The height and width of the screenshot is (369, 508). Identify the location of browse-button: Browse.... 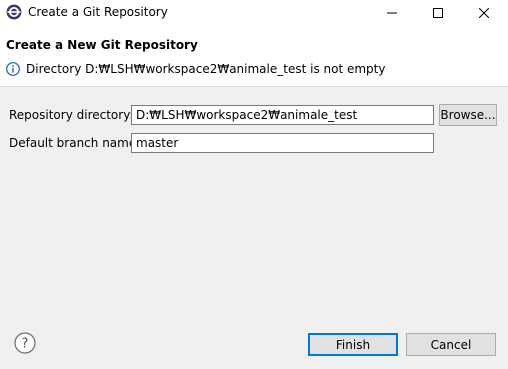
(468, 115).